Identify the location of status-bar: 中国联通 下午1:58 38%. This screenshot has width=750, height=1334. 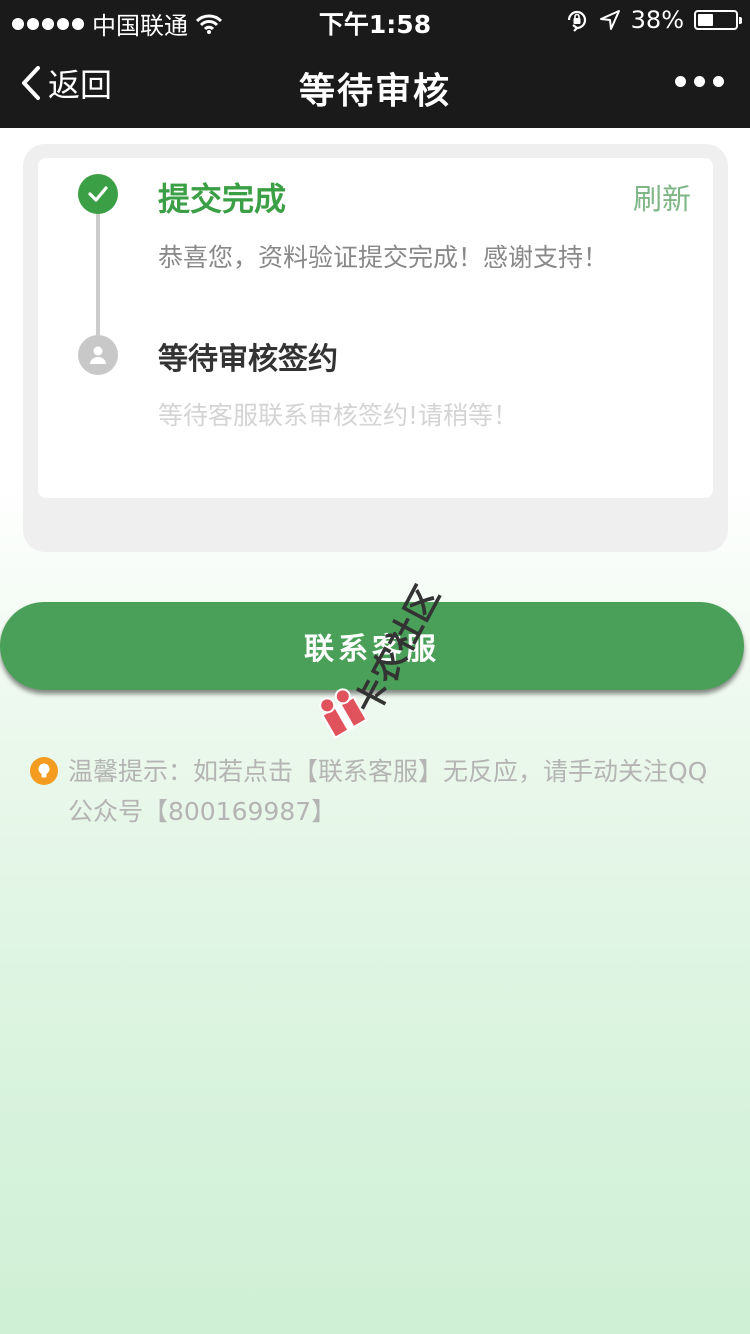
(375, 20).